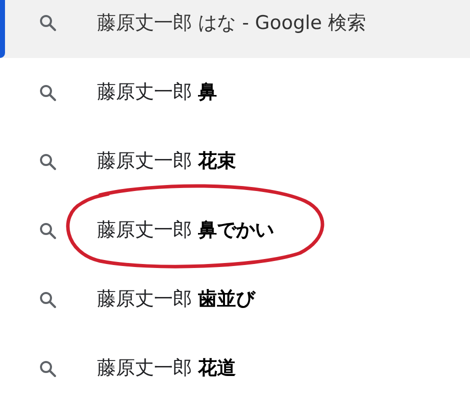  I want to click on suggestion-text: 藤原丈一郎 はな - Google 検索, so click(231, 23).